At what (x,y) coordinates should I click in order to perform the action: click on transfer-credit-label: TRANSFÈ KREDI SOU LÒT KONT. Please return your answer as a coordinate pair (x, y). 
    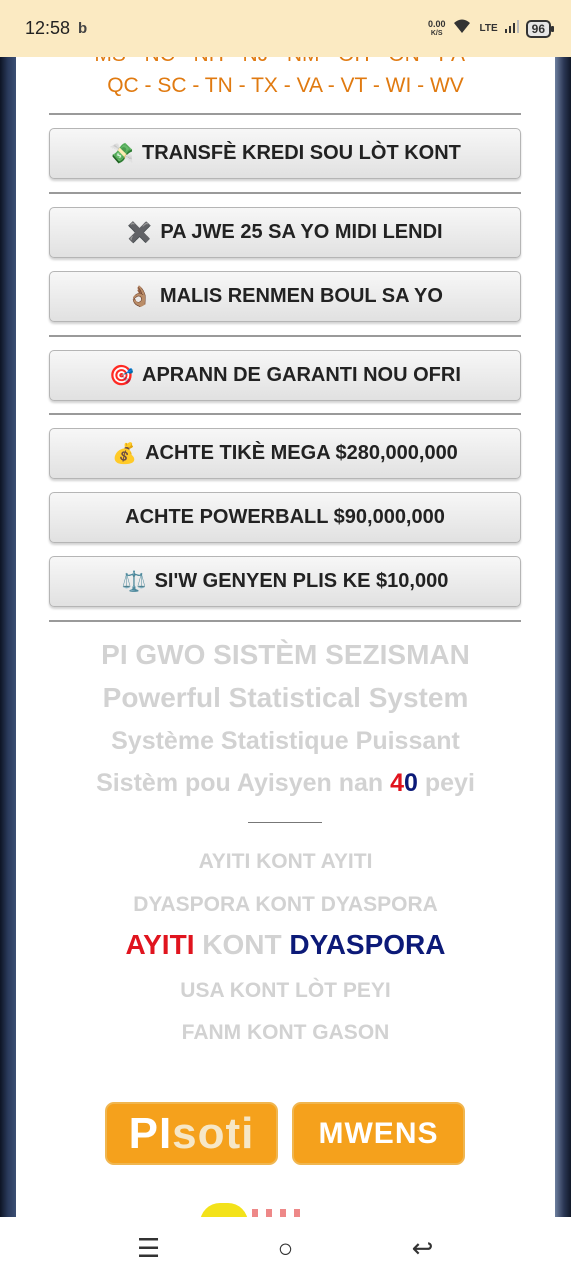
    Looking at the image, I should click on (301, 153).